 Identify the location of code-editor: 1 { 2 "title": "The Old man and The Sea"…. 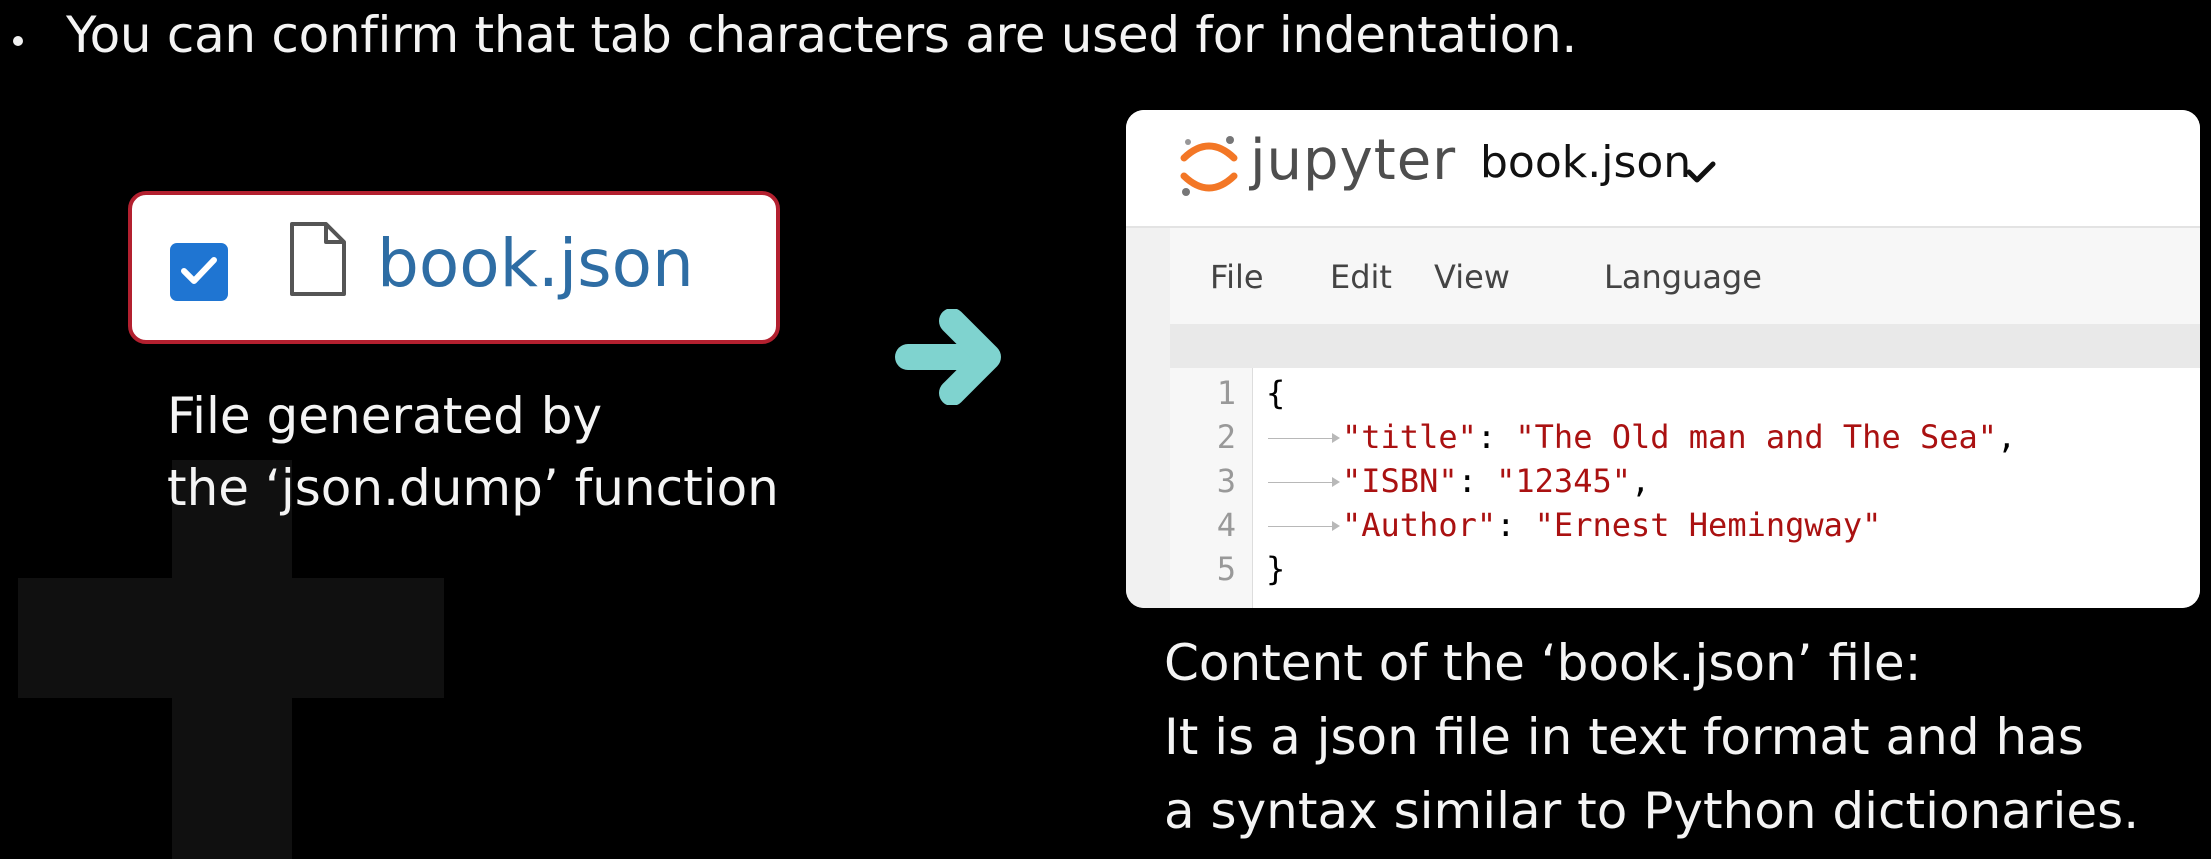
(1685, 488).